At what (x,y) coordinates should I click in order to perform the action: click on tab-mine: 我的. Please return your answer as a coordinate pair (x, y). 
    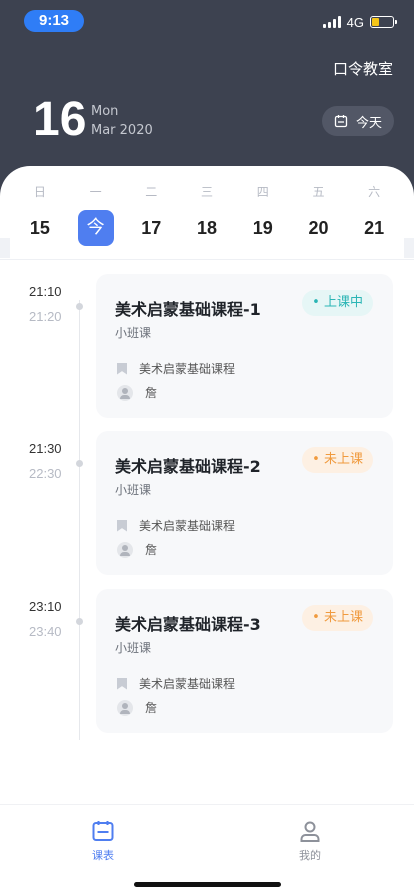
    Looking at the image, I should click on (310, 841).